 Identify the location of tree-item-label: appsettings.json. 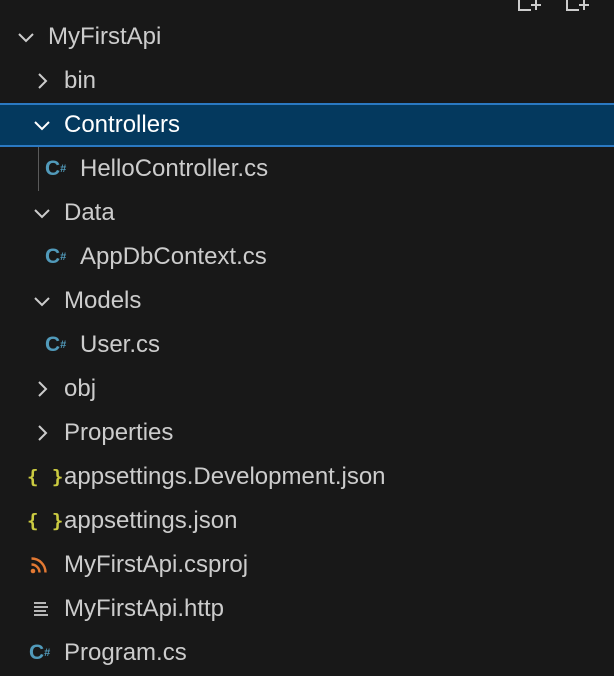
(151, 520).